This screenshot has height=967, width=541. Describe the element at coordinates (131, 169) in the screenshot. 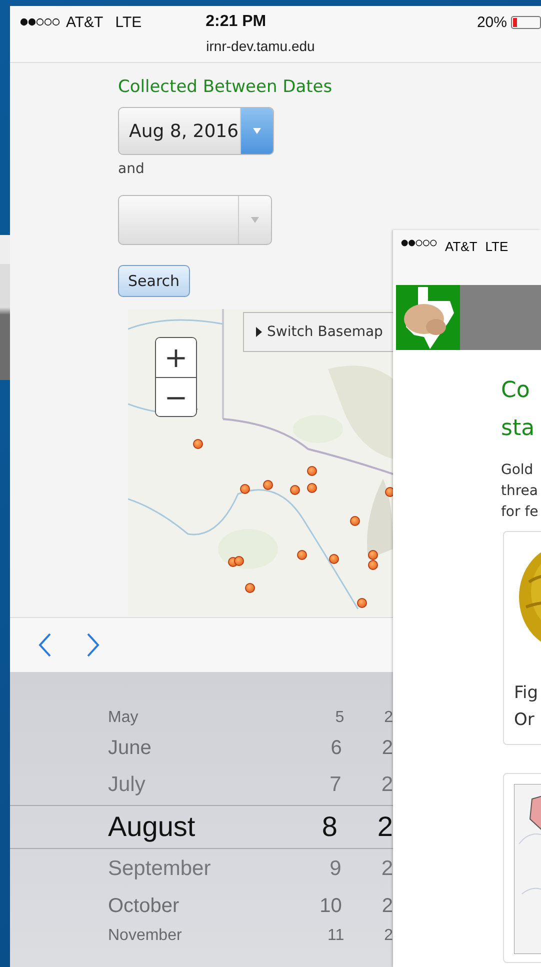

I see `and-label: and` at that location.